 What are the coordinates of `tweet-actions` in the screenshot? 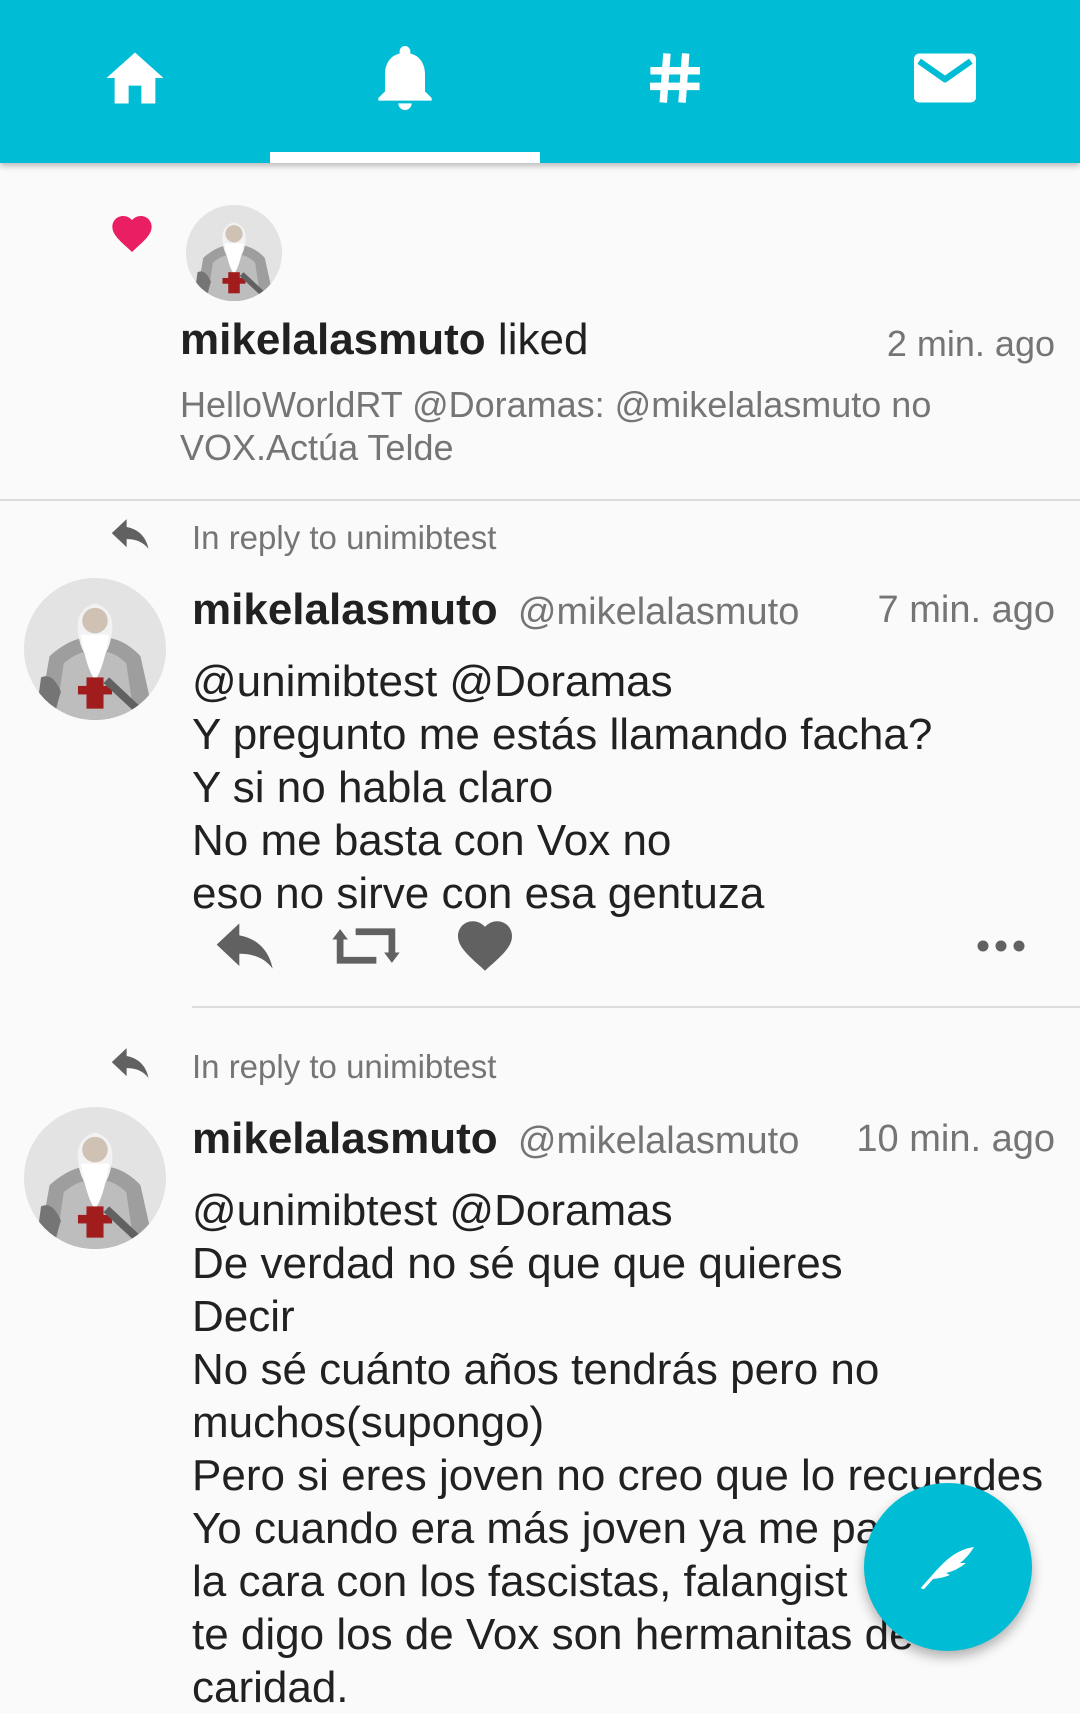 It's located at (636, 946).